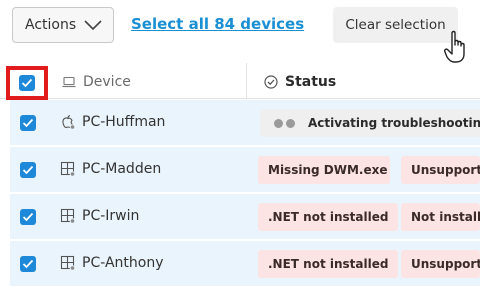  I want to click on laptop-icon, so click(69, 82).